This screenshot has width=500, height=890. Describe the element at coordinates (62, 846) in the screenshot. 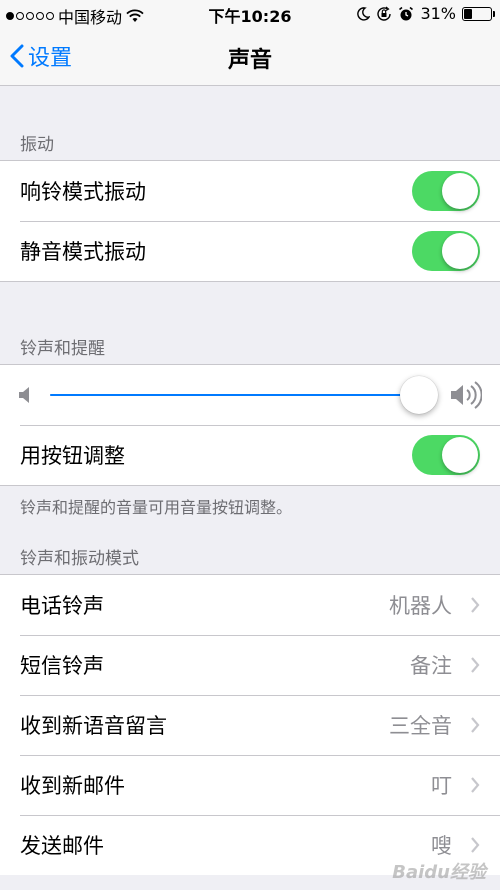

I see `sent-mail-label: 发送邮件` at that location.